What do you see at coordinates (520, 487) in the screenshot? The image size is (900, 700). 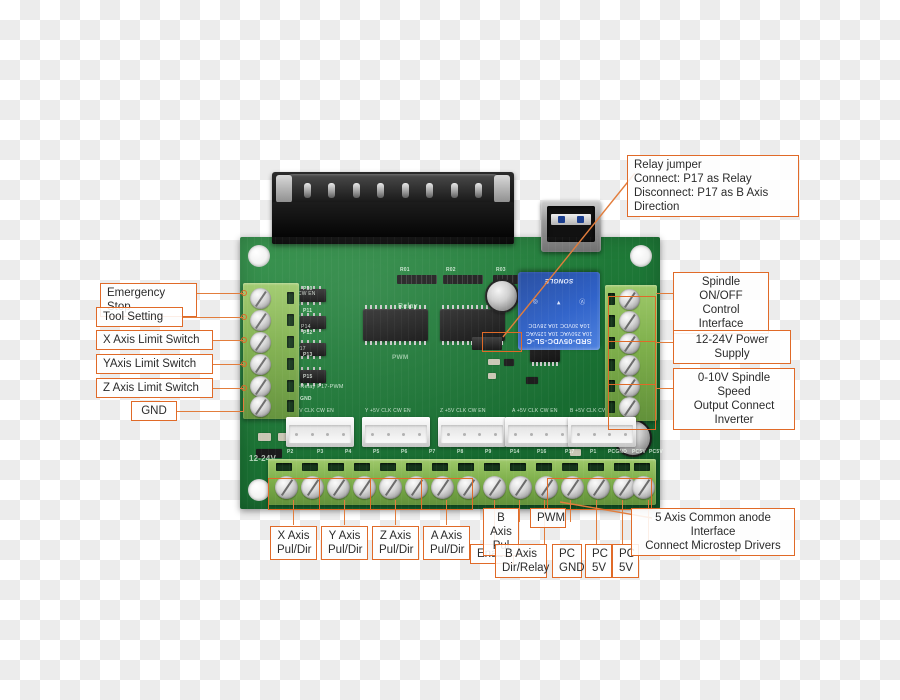 I see `screw-terminal-p16` at bounding box center [520, 487].